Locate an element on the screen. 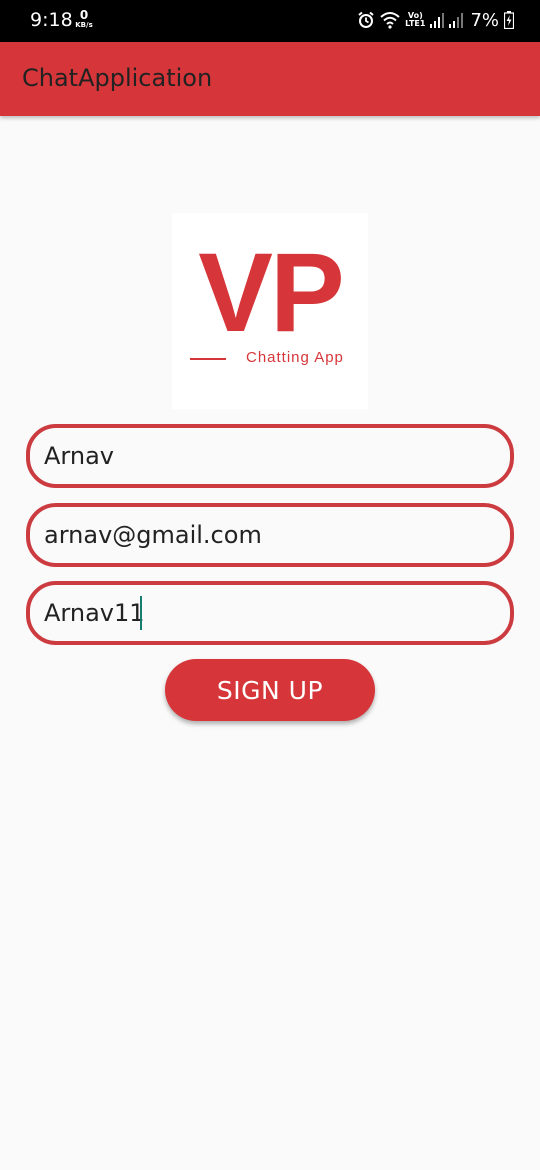  logo-tagline: Chatting App is located at coordinates (295, 357).